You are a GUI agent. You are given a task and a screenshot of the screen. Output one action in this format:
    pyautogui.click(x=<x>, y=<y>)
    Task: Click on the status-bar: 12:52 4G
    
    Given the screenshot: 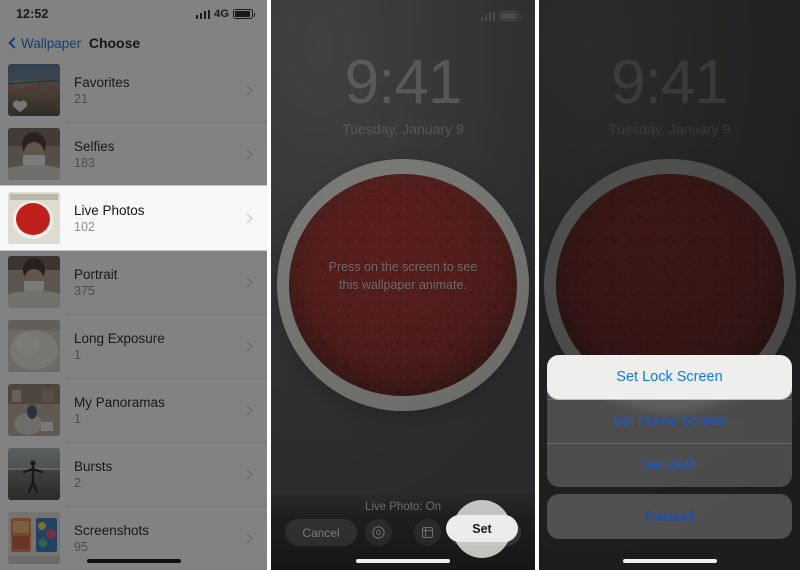 What is the action you would take?
    pyautogui.click(x=133, y=14)
    